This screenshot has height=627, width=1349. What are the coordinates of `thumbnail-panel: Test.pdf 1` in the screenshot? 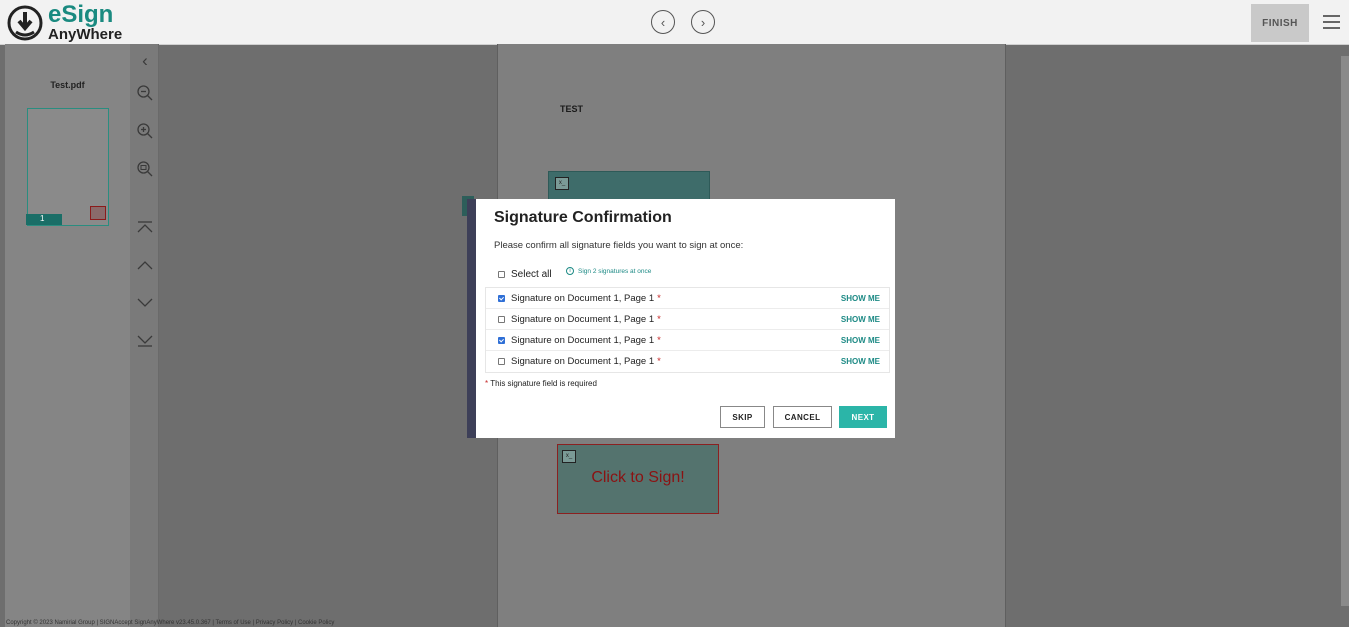 It's located at (68, 335).